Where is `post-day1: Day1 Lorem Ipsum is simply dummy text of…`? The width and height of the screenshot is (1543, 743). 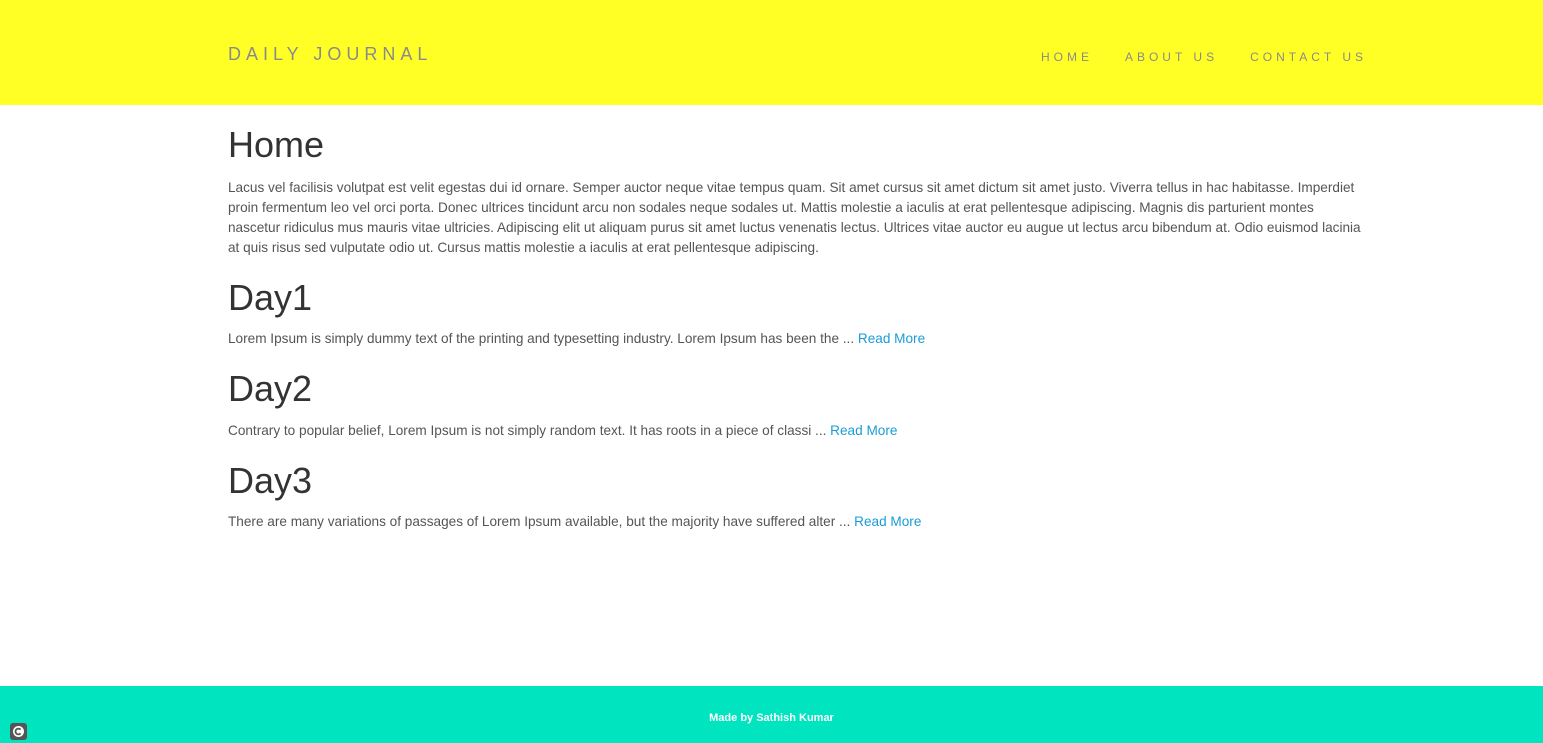
post-day1: Day1 Lorem Ipsum is simply dummy text of… is located at coordinates (796, 313).